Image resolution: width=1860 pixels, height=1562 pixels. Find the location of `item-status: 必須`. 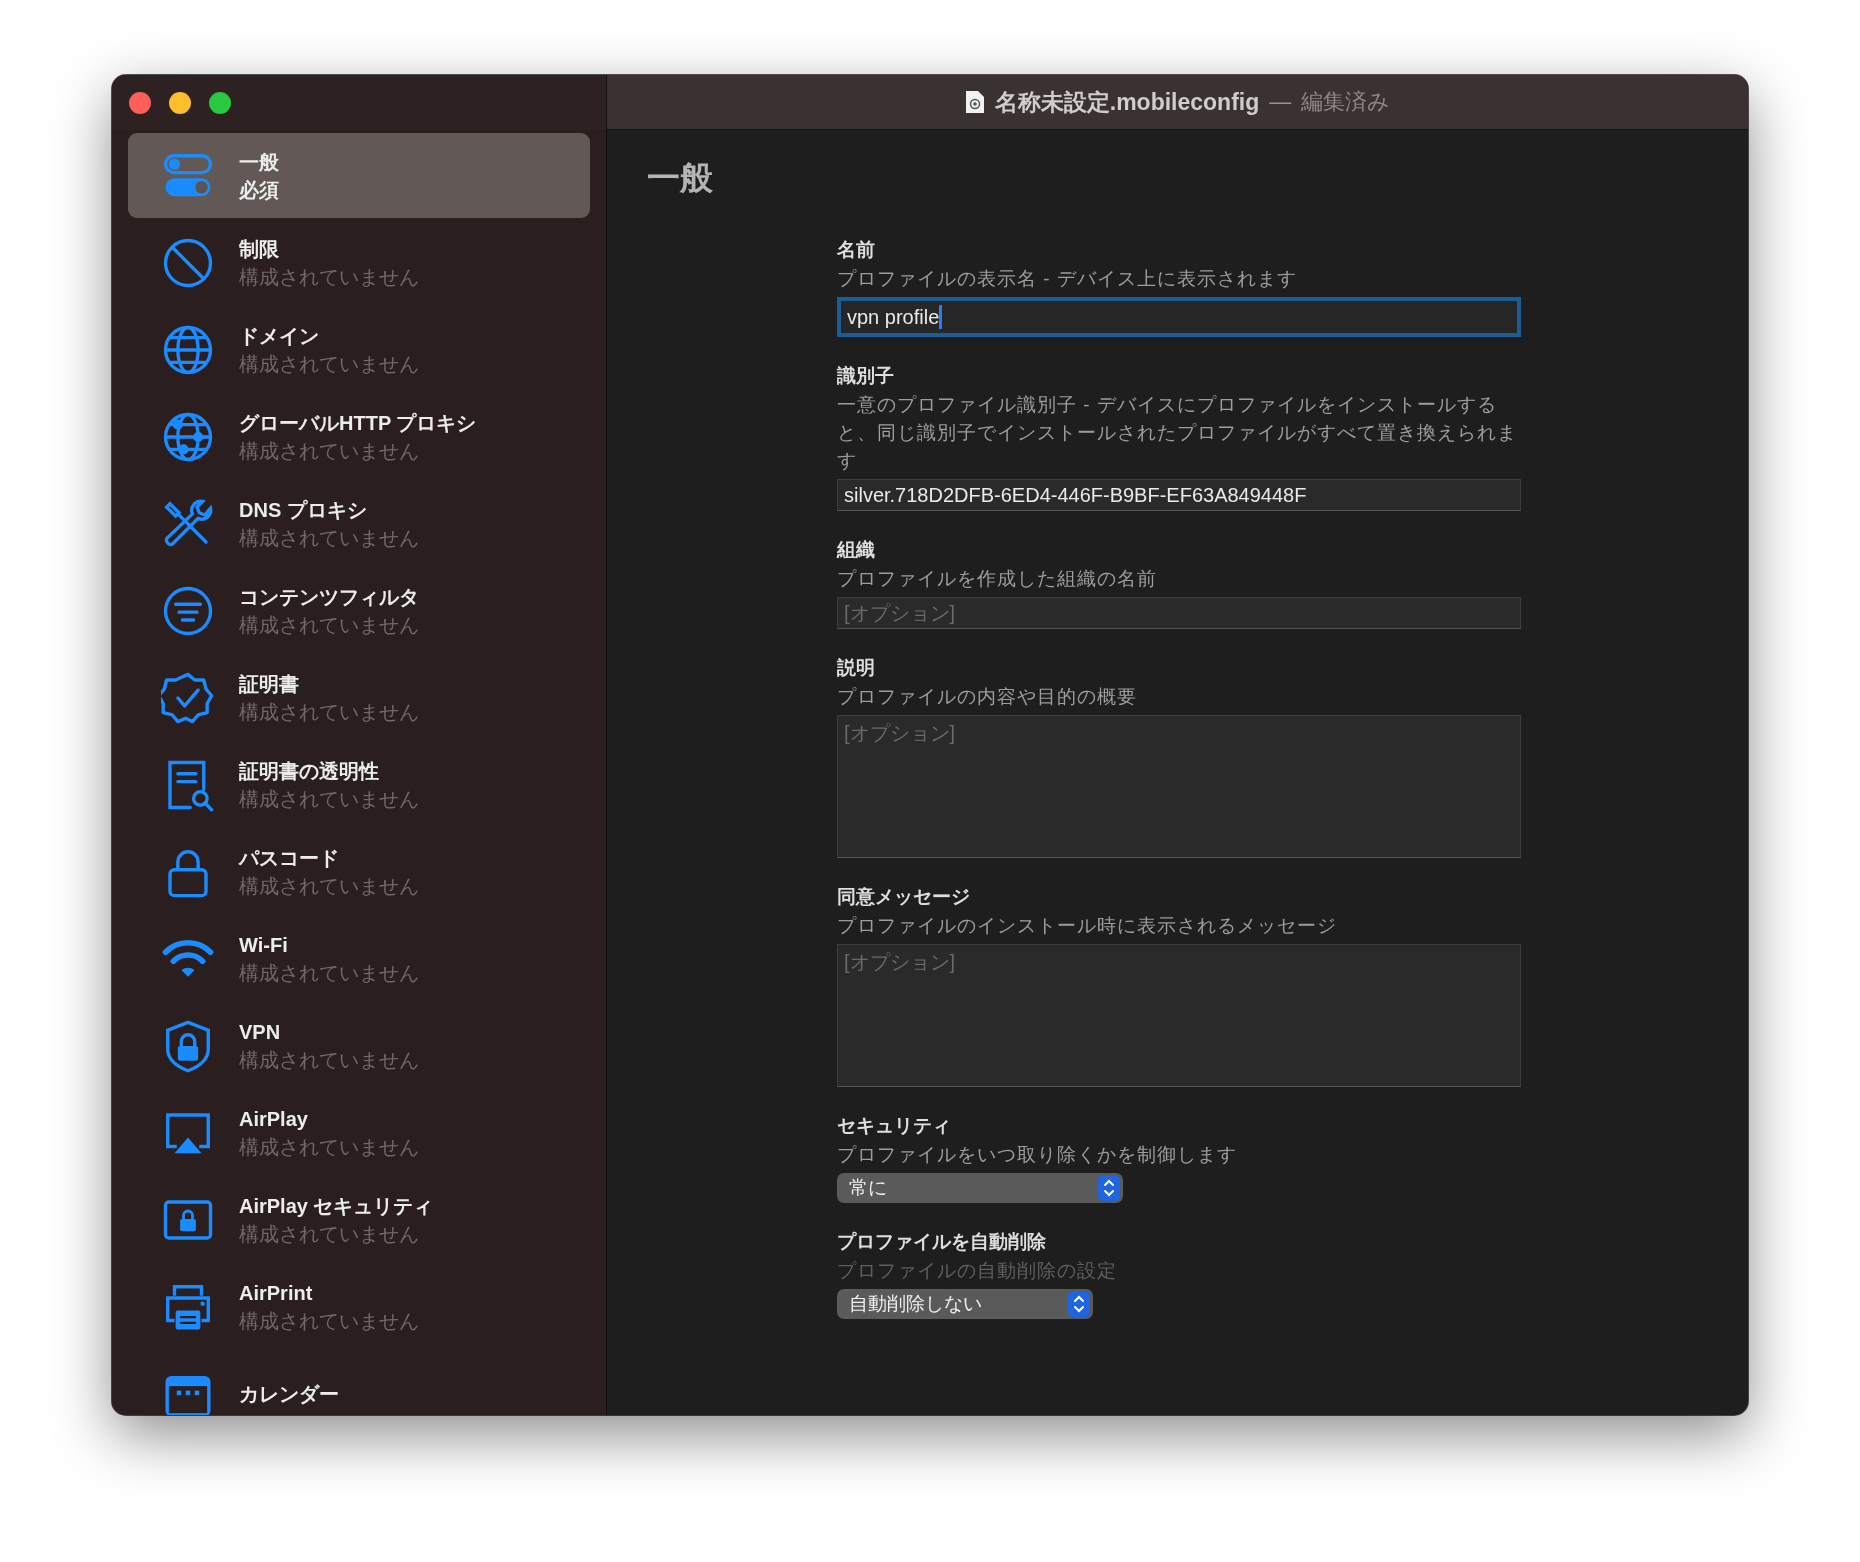

item-status: 必須 is located at coordinates (259, 190).